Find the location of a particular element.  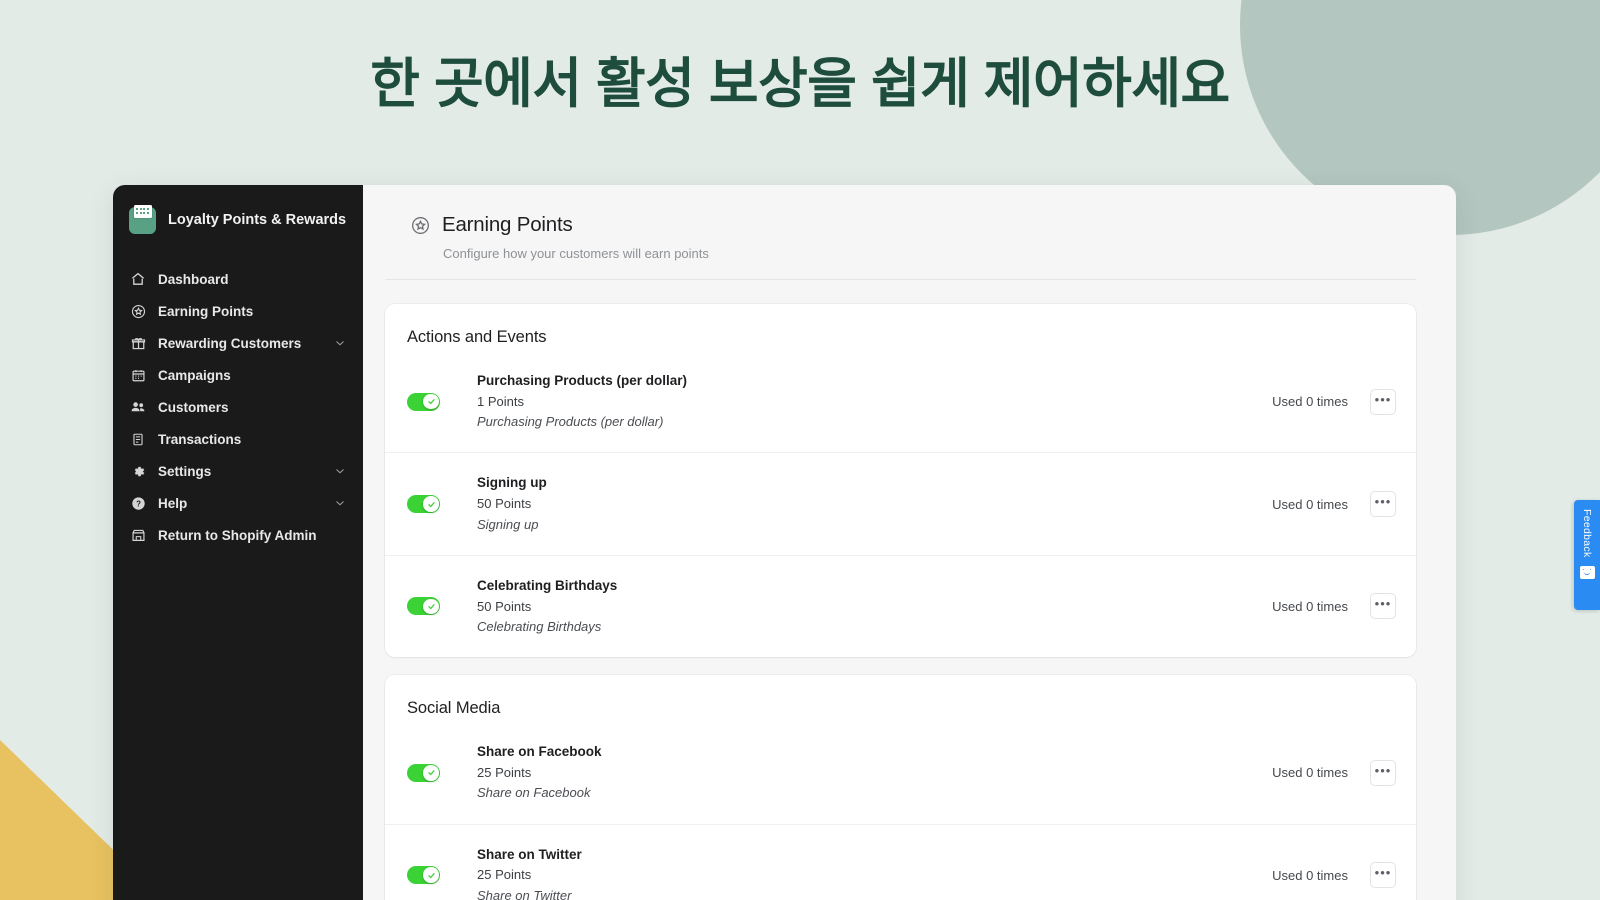

sidebar-item-label: Customers is located at coordinates (193, 407).